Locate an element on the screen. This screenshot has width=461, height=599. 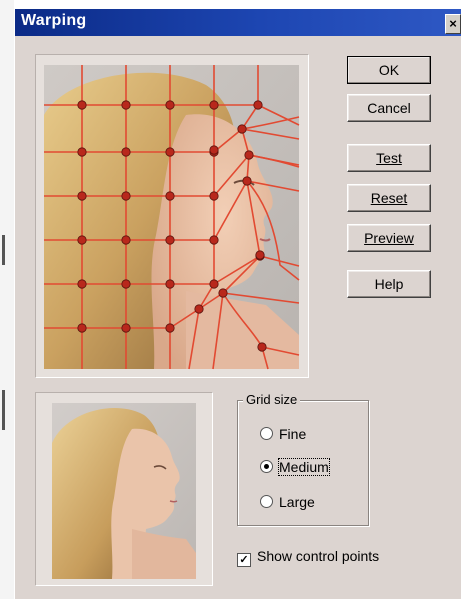
ok-button: OK is located at coordinates (389, 70).